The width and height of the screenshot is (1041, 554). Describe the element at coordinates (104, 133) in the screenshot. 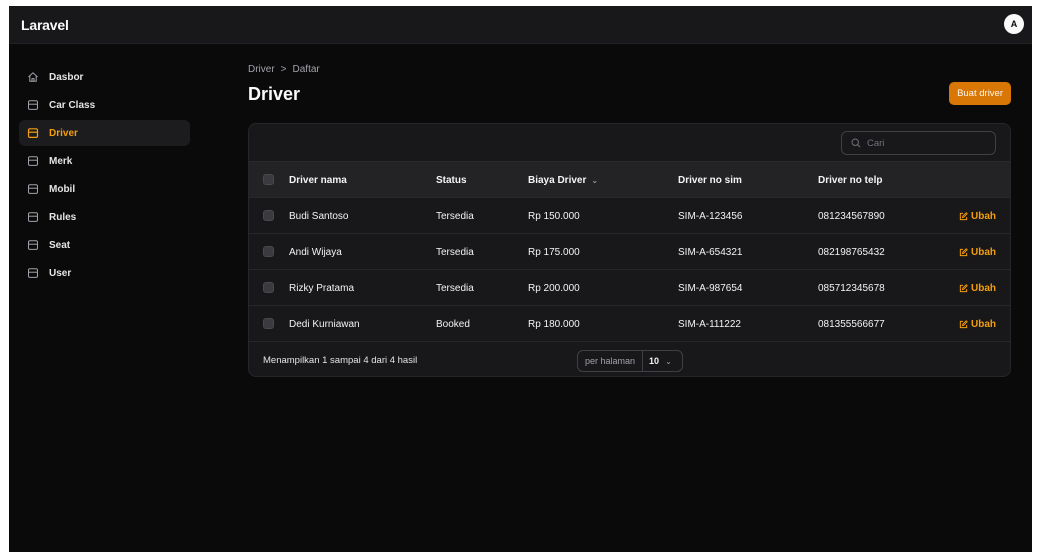

I see `sidebar-item-driver: Driver` at that location.